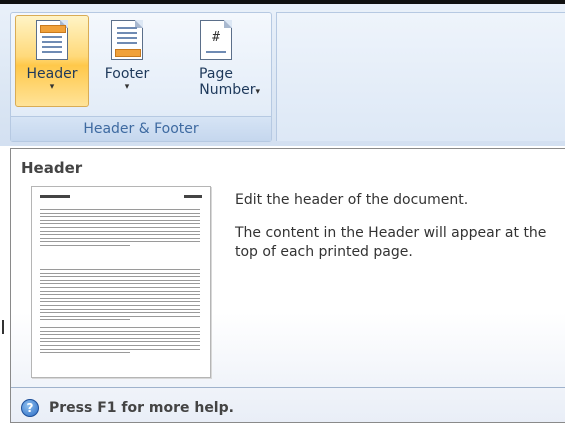 This screenshot has width=565, height=423. I want to click on page-number-icon: #, so click(216, 40).